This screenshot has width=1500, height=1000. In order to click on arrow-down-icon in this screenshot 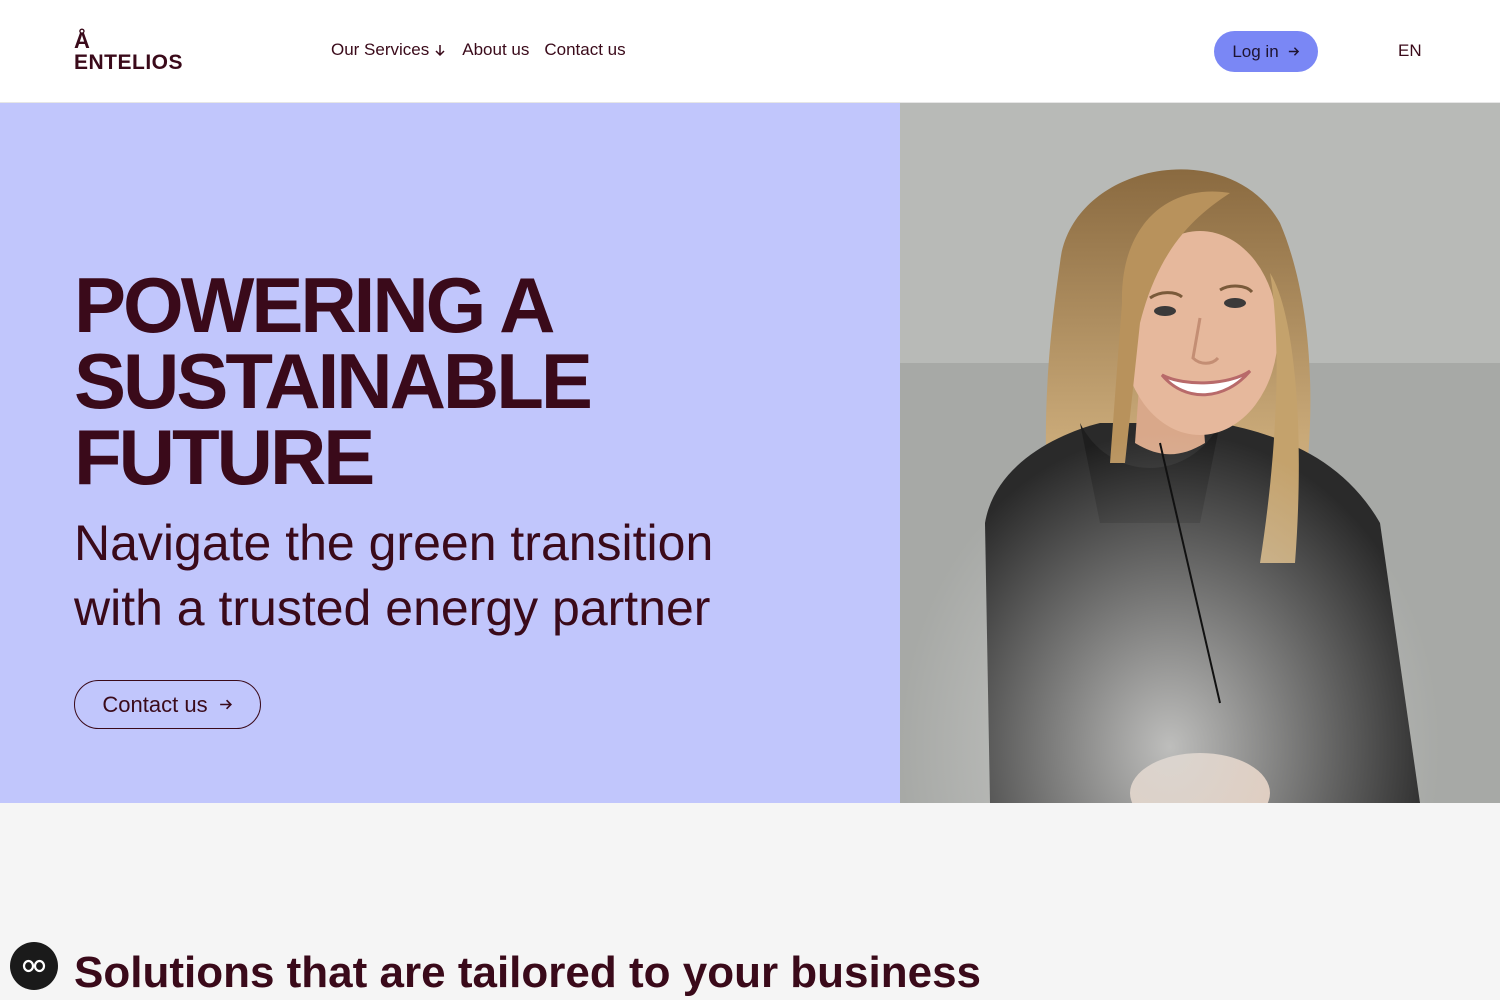, I will do `click(440, 51)`.